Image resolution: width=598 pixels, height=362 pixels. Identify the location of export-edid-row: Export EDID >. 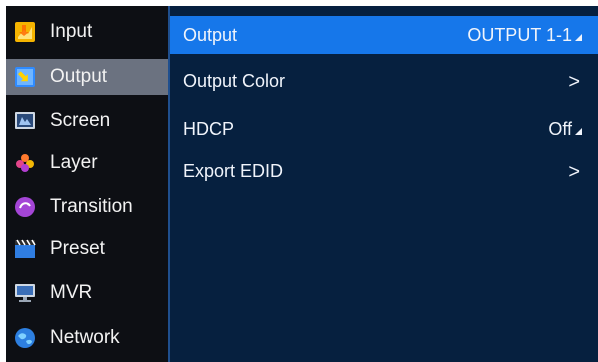
(384, 170).